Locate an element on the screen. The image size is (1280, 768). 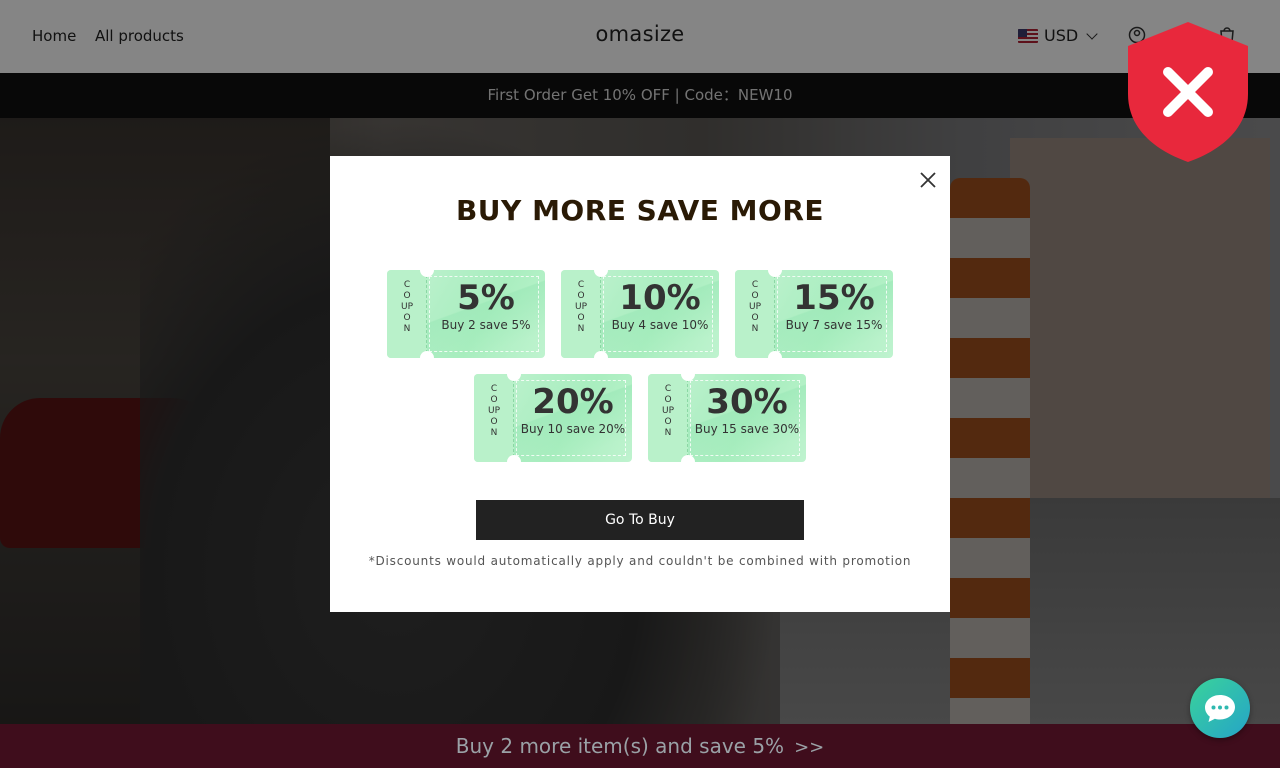
go-to-buy-button: Go To Buy is located at coordinates (640, 520).